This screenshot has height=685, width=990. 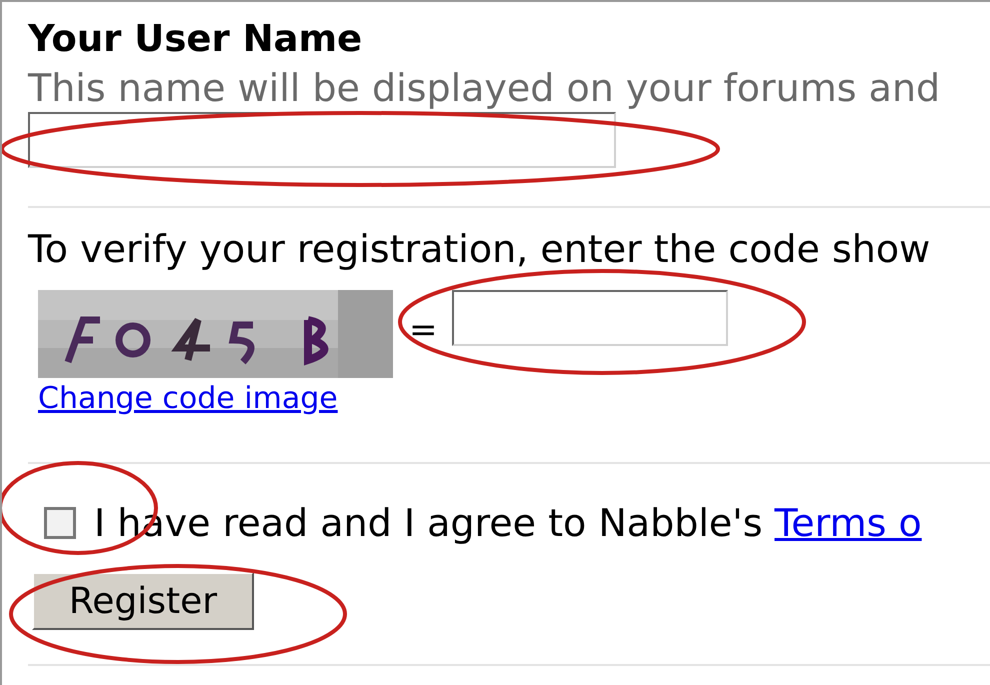 I want to click on field-hint: This name will be displayed on your forums and, so click(x=485, y=88).